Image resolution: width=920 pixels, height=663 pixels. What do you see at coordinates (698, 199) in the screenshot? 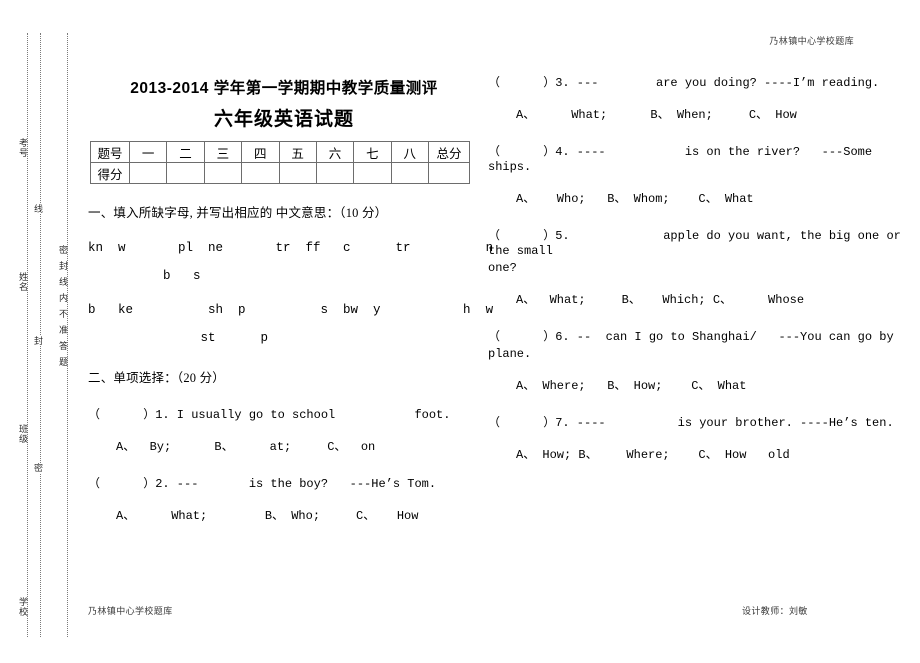
I see `question-4-options: A、 Who; B、 Whom; C、 What` at bounding box center [698, 199].